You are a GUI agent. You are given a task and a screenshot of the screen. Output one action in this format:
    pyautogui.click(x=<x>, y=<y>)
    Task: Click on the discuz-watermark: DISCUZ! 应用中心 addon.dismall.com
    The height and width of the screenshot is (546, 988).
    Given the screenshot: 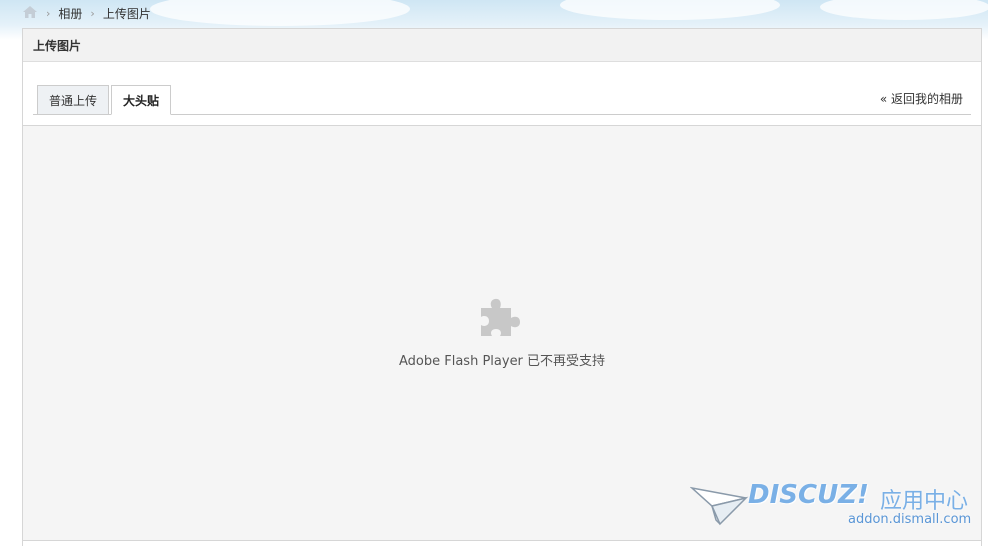 What is the action you would take?
    pyautogui.click(x=832, y=507)
    